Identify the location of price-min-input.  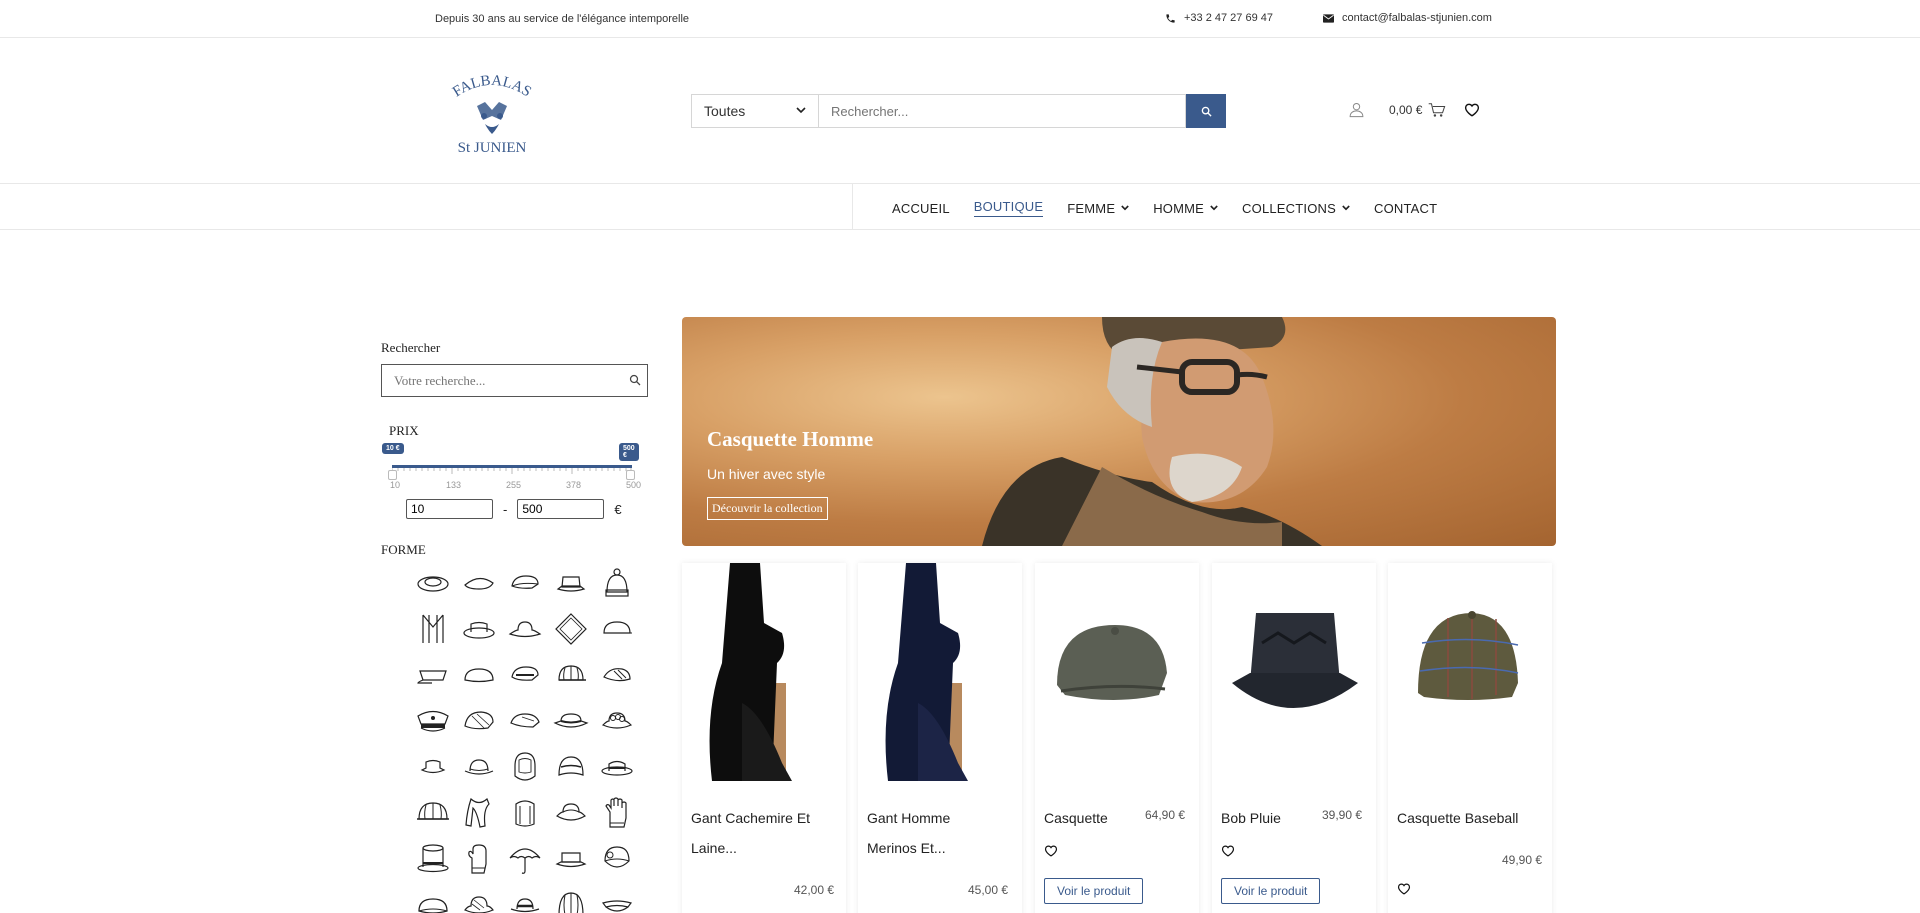
(449, 509).